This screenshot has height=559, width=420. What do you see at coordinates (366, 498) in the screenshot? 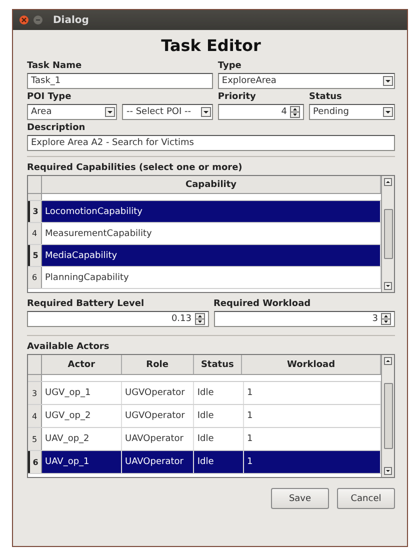
I see `cancel-button: Cancel` at bounding box center [366, 498].